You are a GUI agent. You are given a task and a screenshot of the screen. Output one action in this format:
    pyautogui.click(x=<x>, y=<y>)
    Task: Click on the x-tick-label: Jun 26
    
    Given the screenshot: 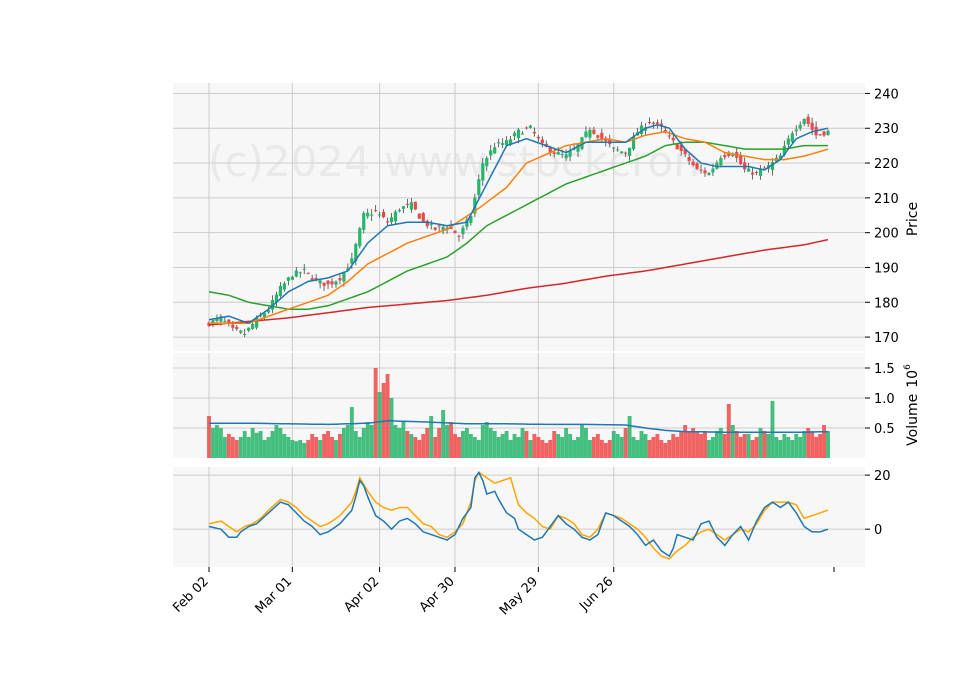 What is the action you would take?
    pyautogui.click(x=596, y=594)
    